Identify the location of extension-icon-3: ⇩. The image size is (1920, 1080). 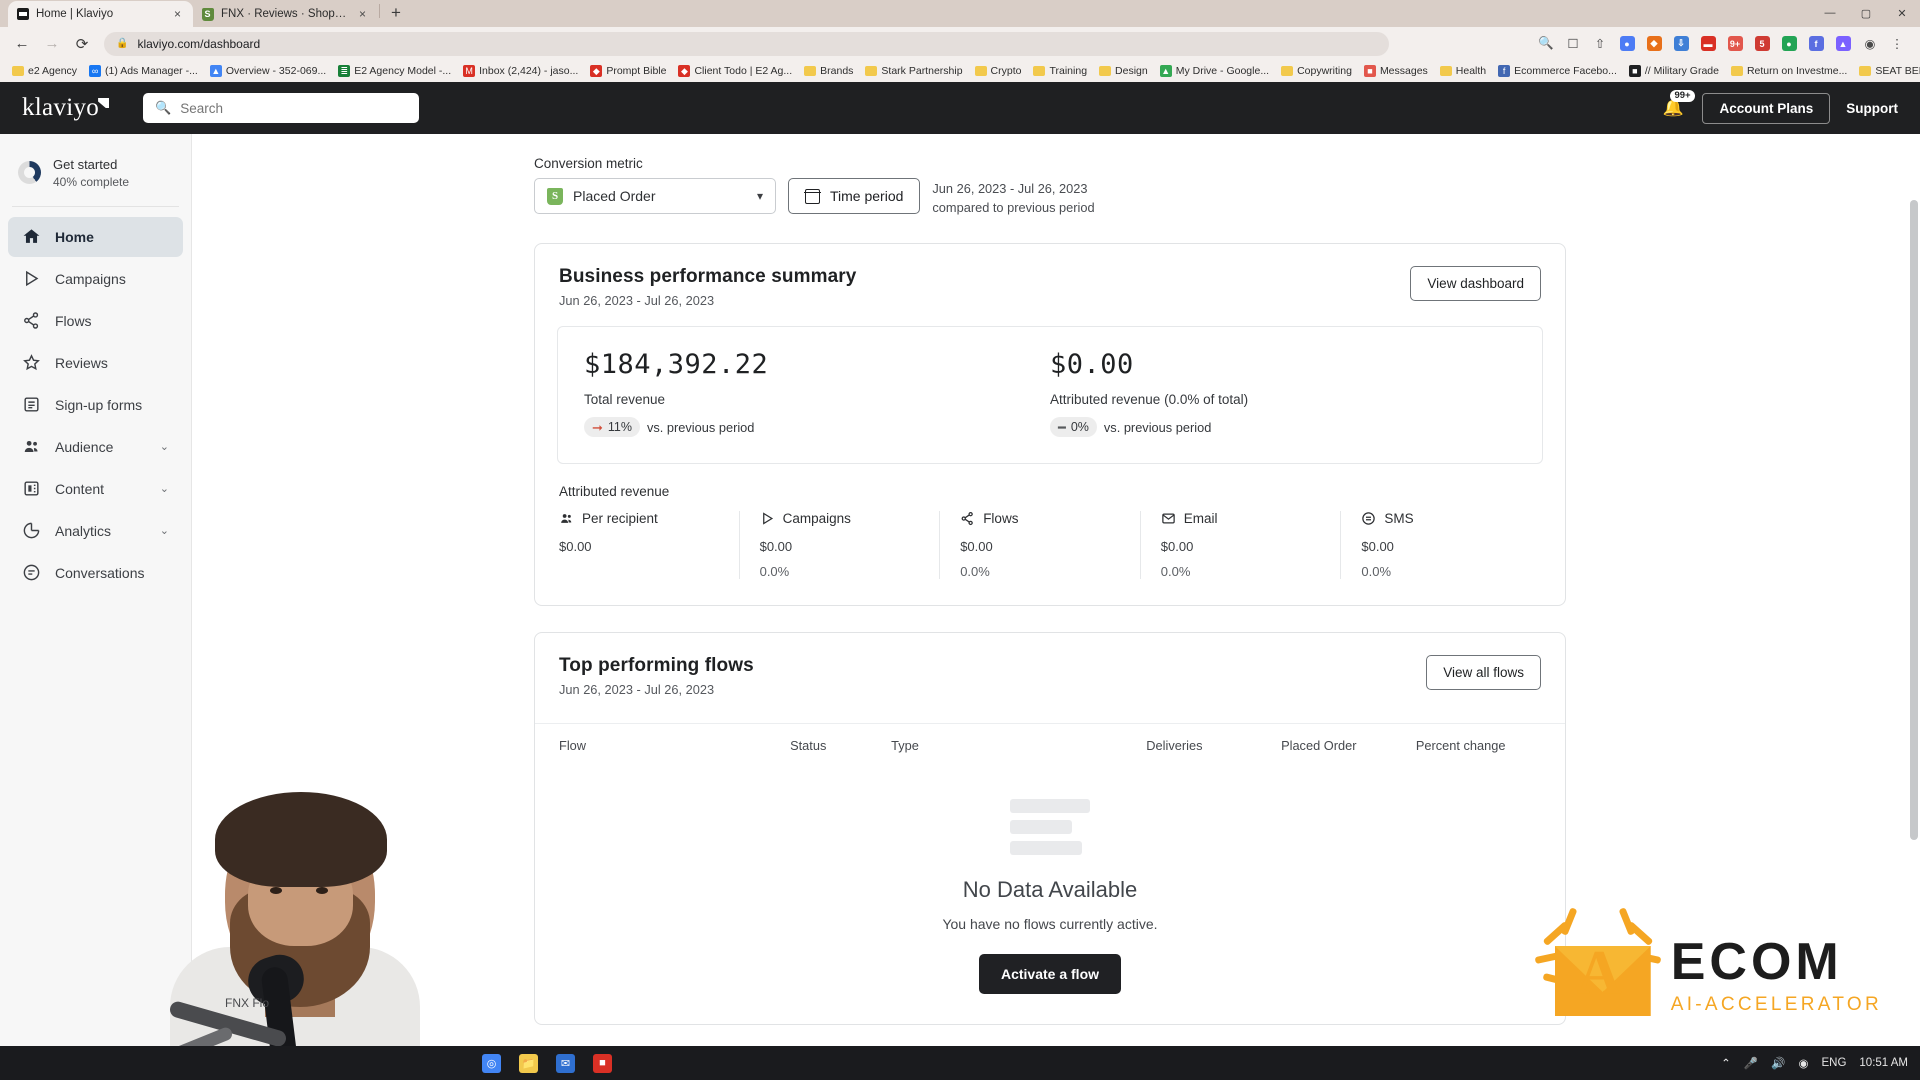
(1681, 44).